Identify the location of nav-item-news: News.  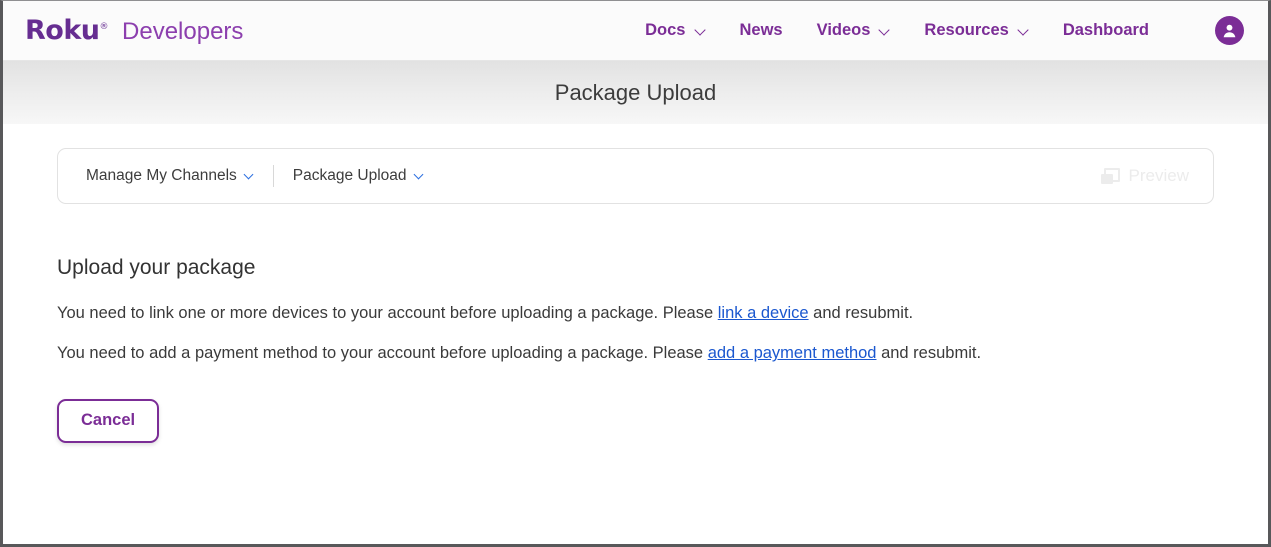
(761, 30).